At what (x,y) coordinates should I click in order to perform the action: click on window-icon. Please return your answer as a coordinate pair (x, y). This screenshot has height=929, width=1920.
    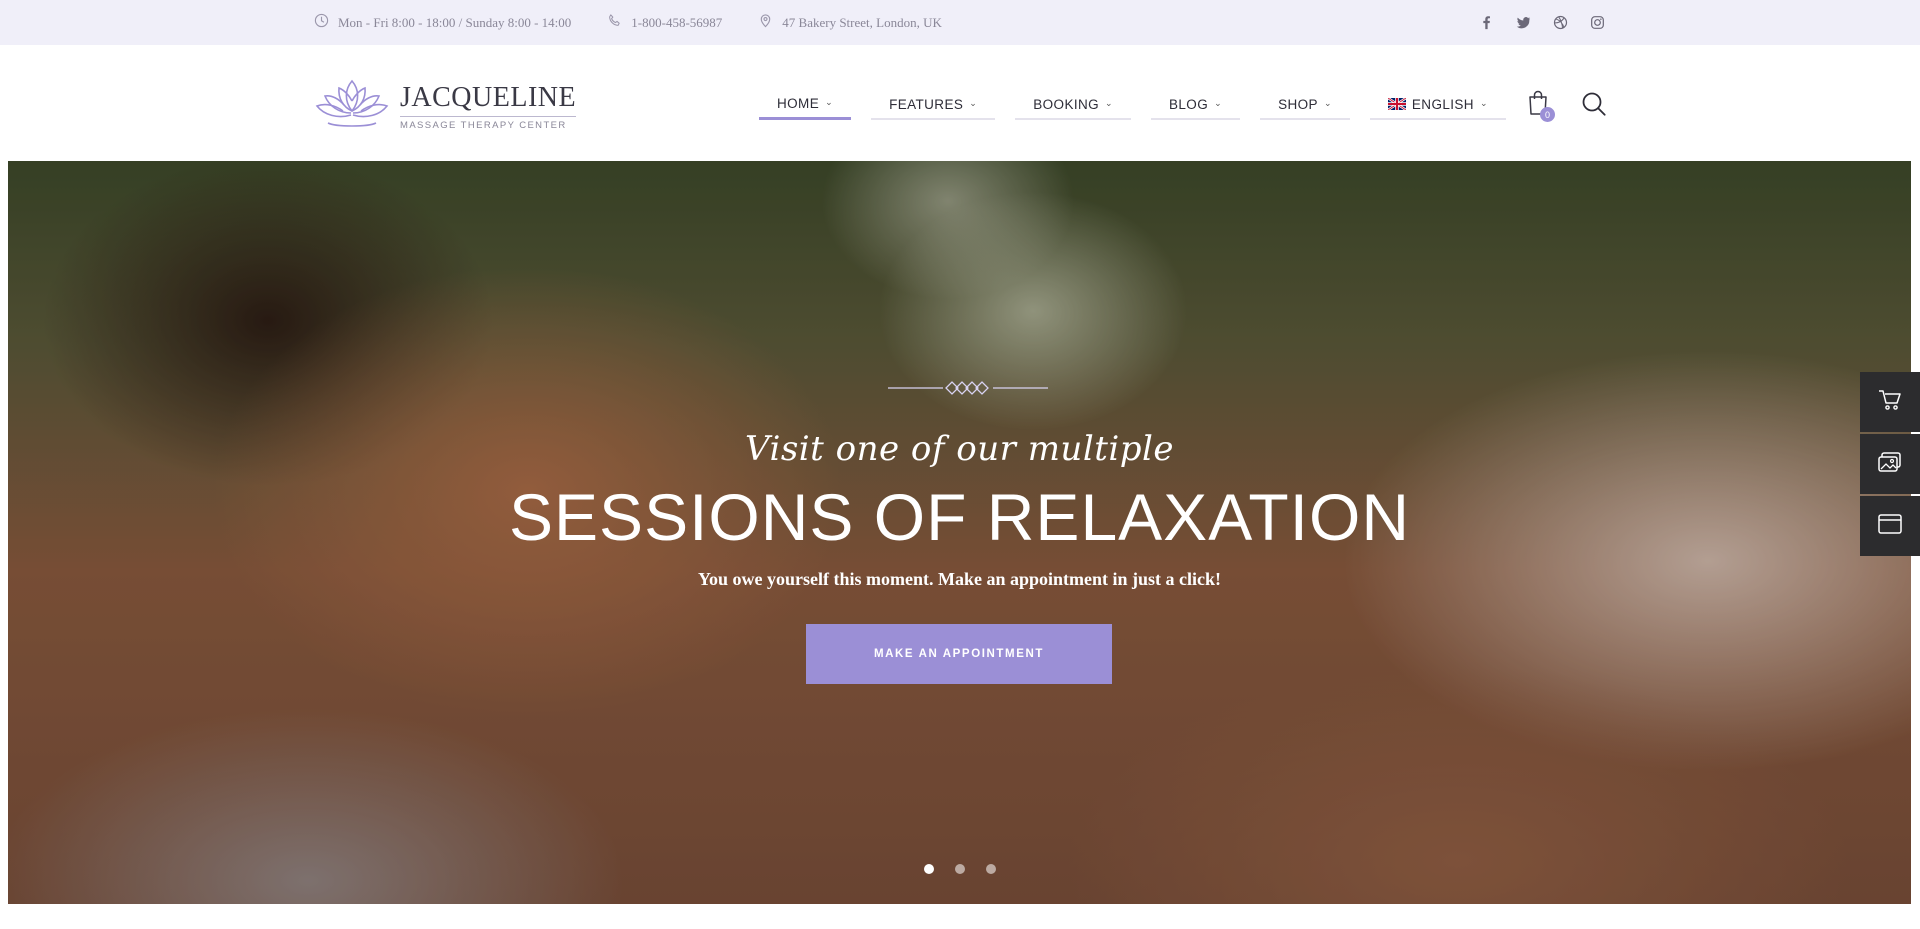
    Looking at the image, I should click on (1890, 526).